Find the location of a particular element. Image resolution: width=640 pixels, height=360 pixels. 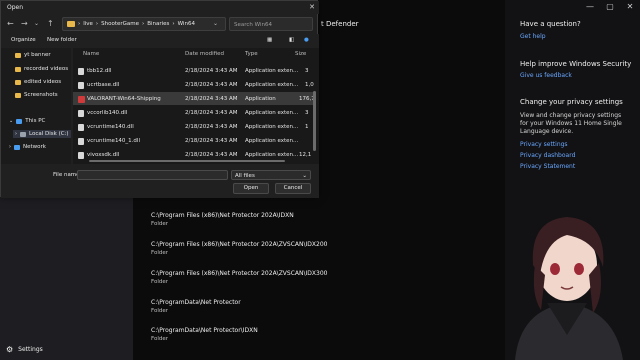

column-name: Name is located at coordinates (91, 54).